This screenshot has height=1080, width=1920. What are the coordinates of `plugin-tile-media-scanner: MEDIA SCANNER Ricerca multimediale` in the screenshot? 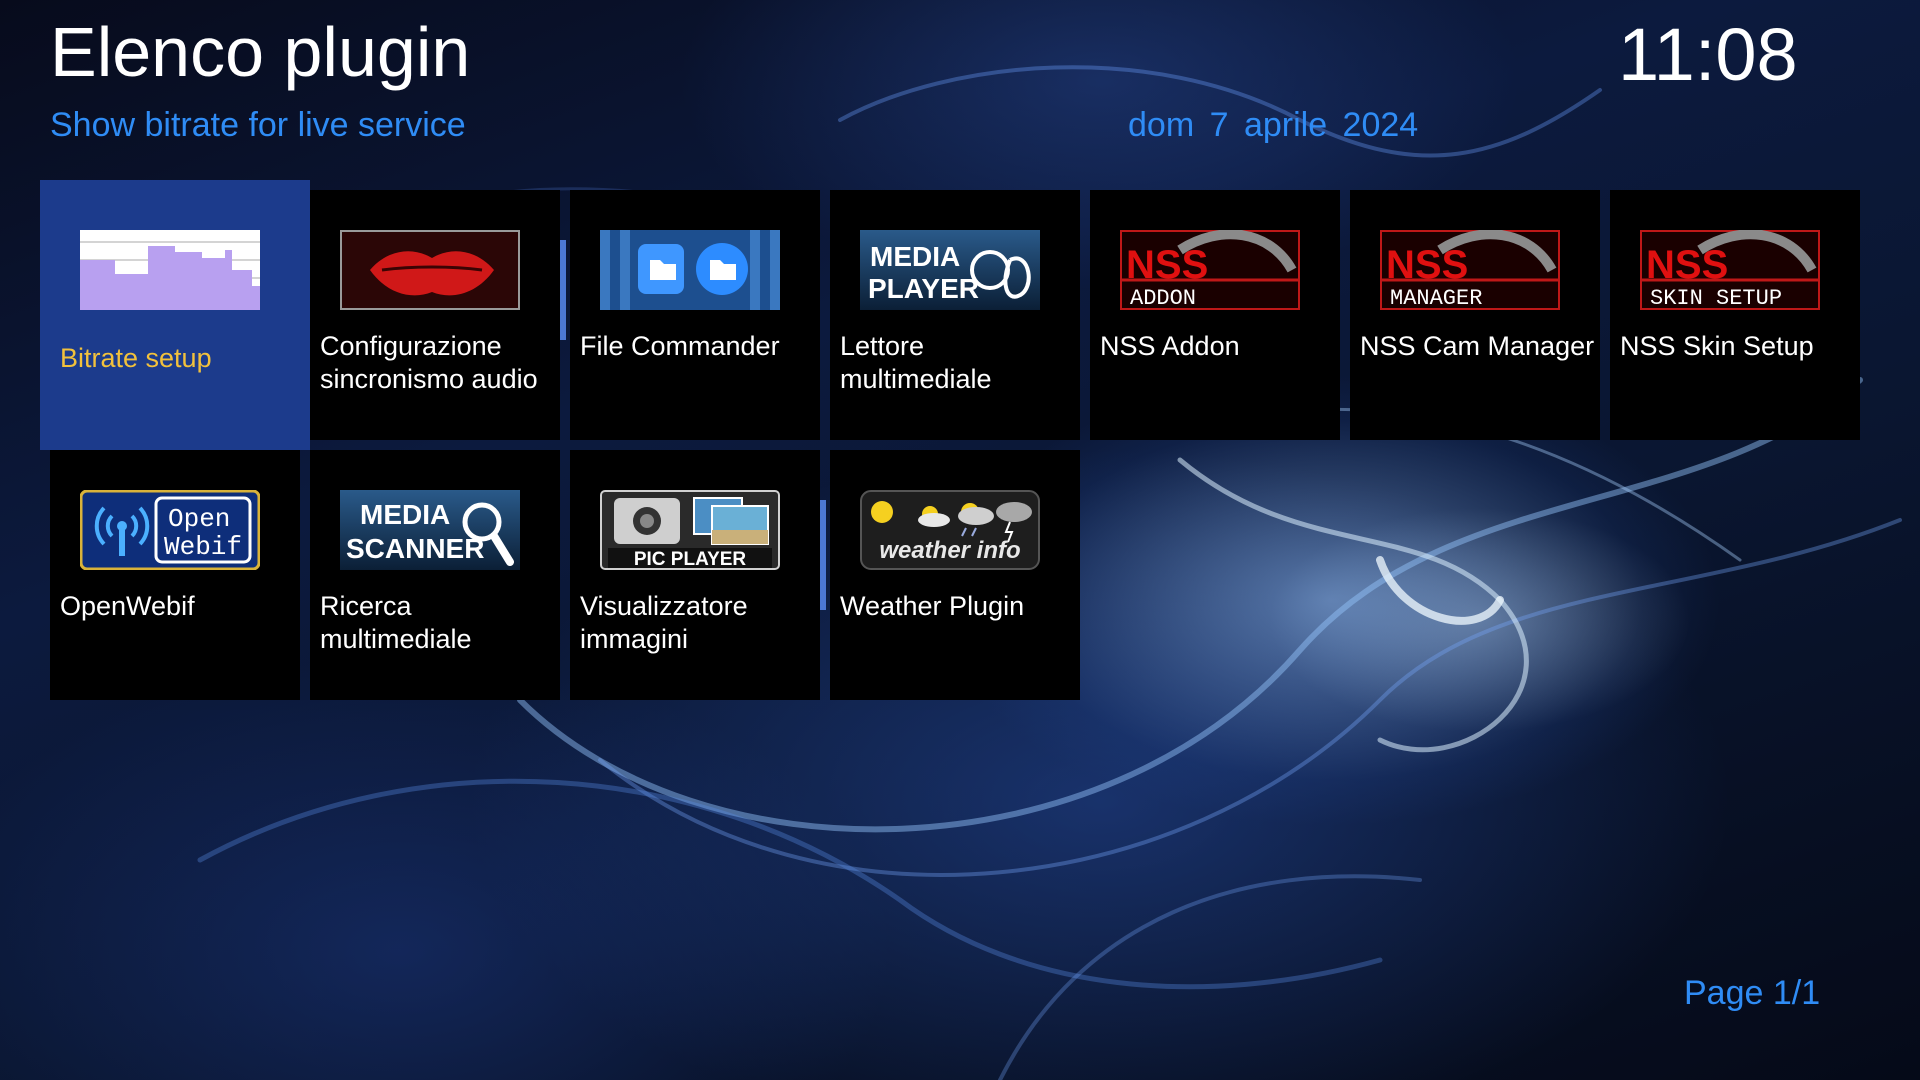 It's located at (435, 575).